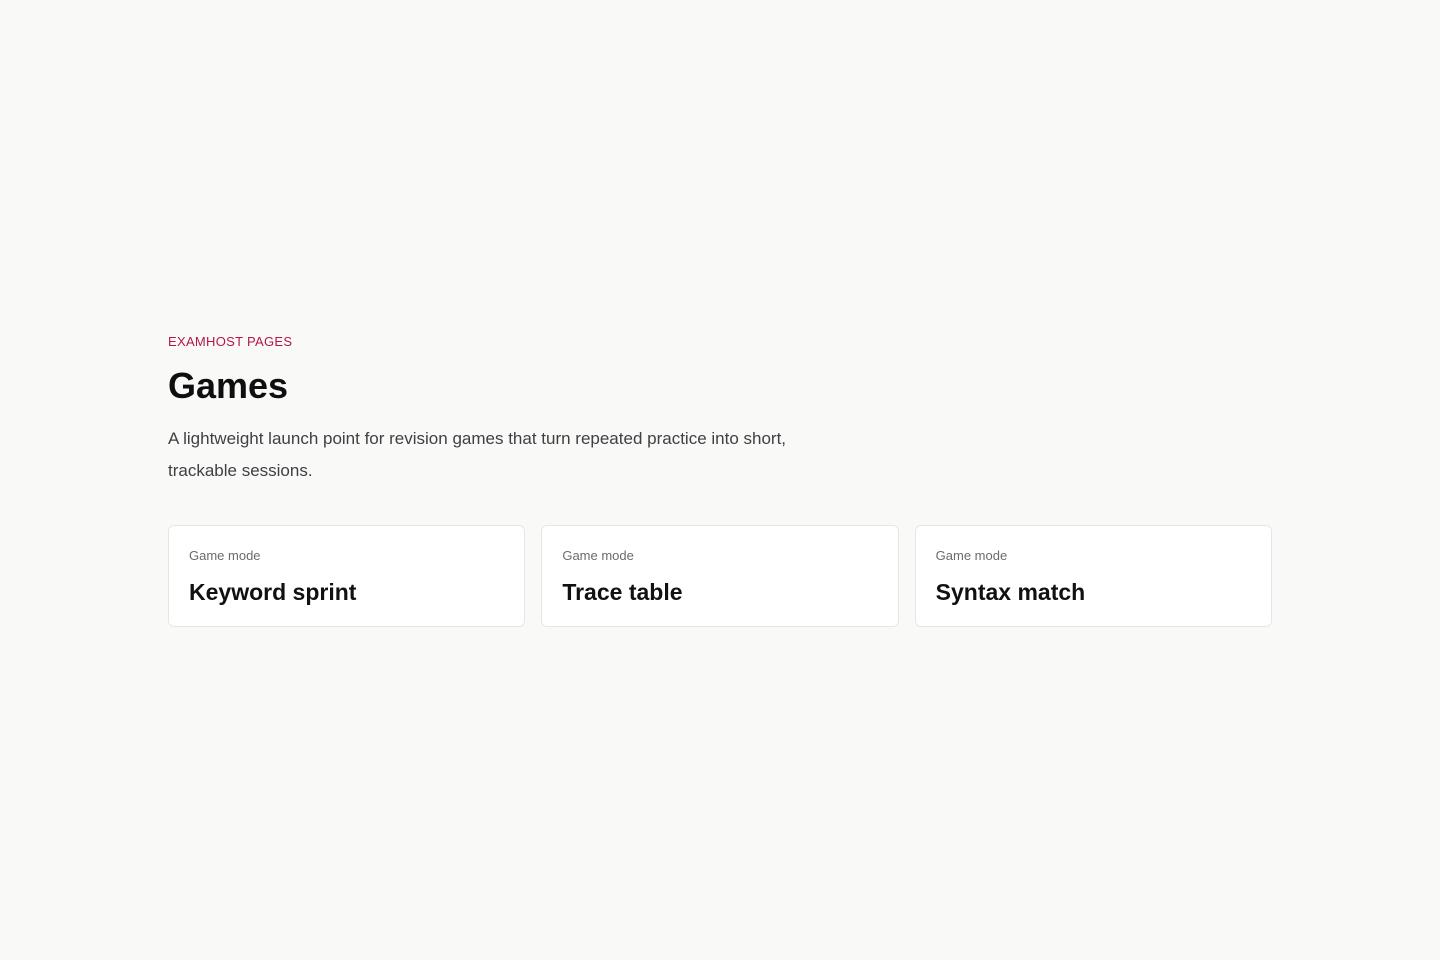 The image size is (1440, 960). I want to click on card-title: Syntax match, so click(1010, 592).